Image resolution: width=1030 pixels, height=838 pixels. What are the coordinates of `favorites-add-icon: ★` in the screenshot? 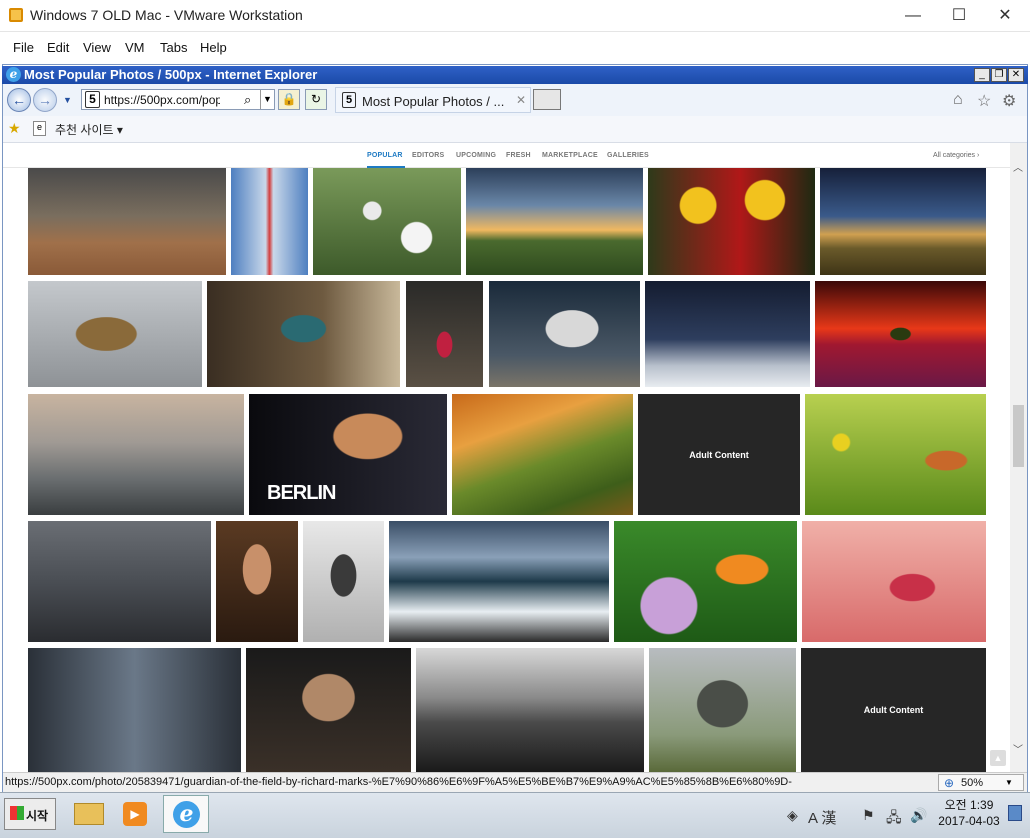 It's located at (14, 128).